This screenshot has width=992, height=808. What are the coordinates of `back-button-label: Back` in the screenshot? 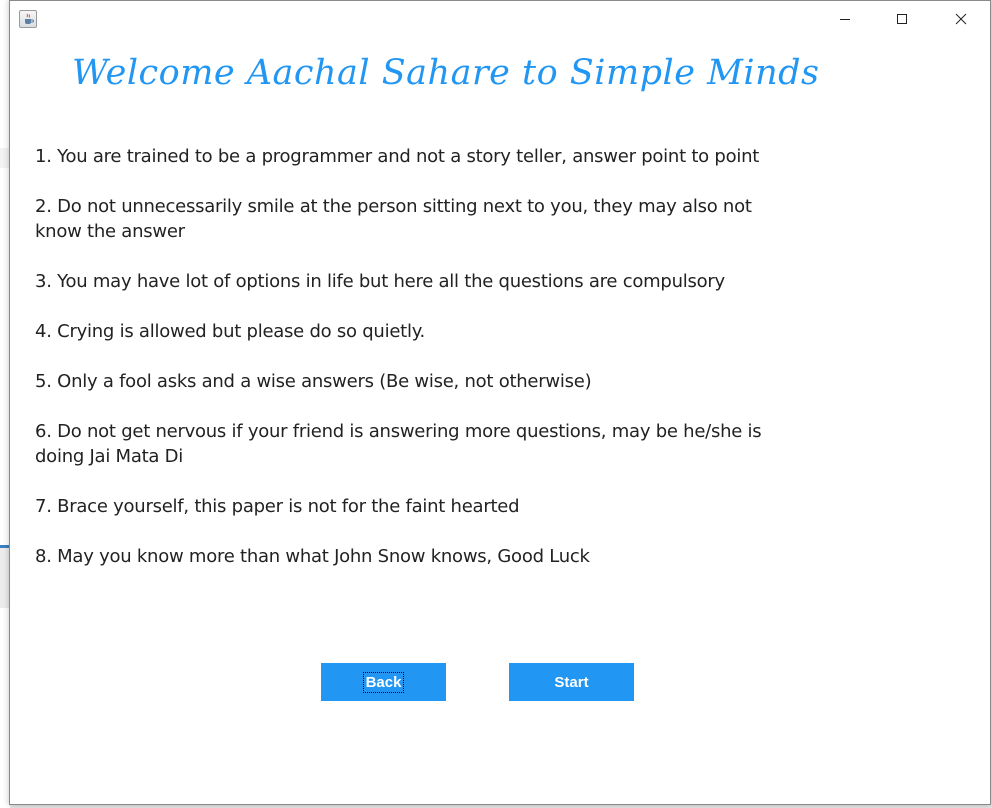 It's located at (383, 682).